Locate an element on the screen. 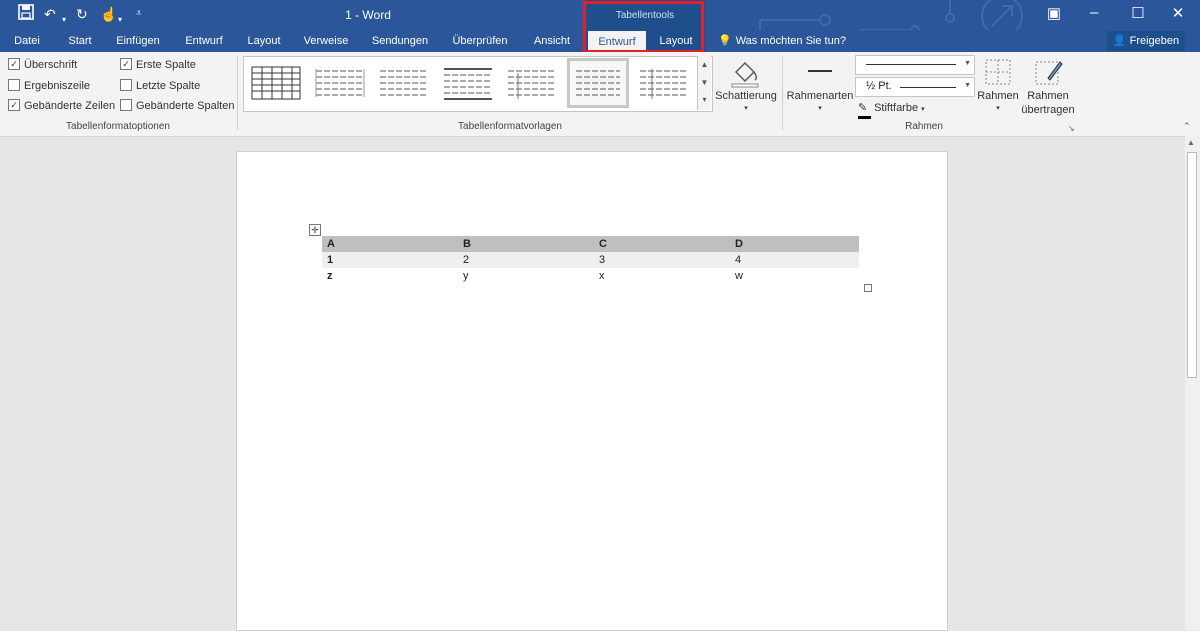  table-cell: y is located at coordinates (526, 276).